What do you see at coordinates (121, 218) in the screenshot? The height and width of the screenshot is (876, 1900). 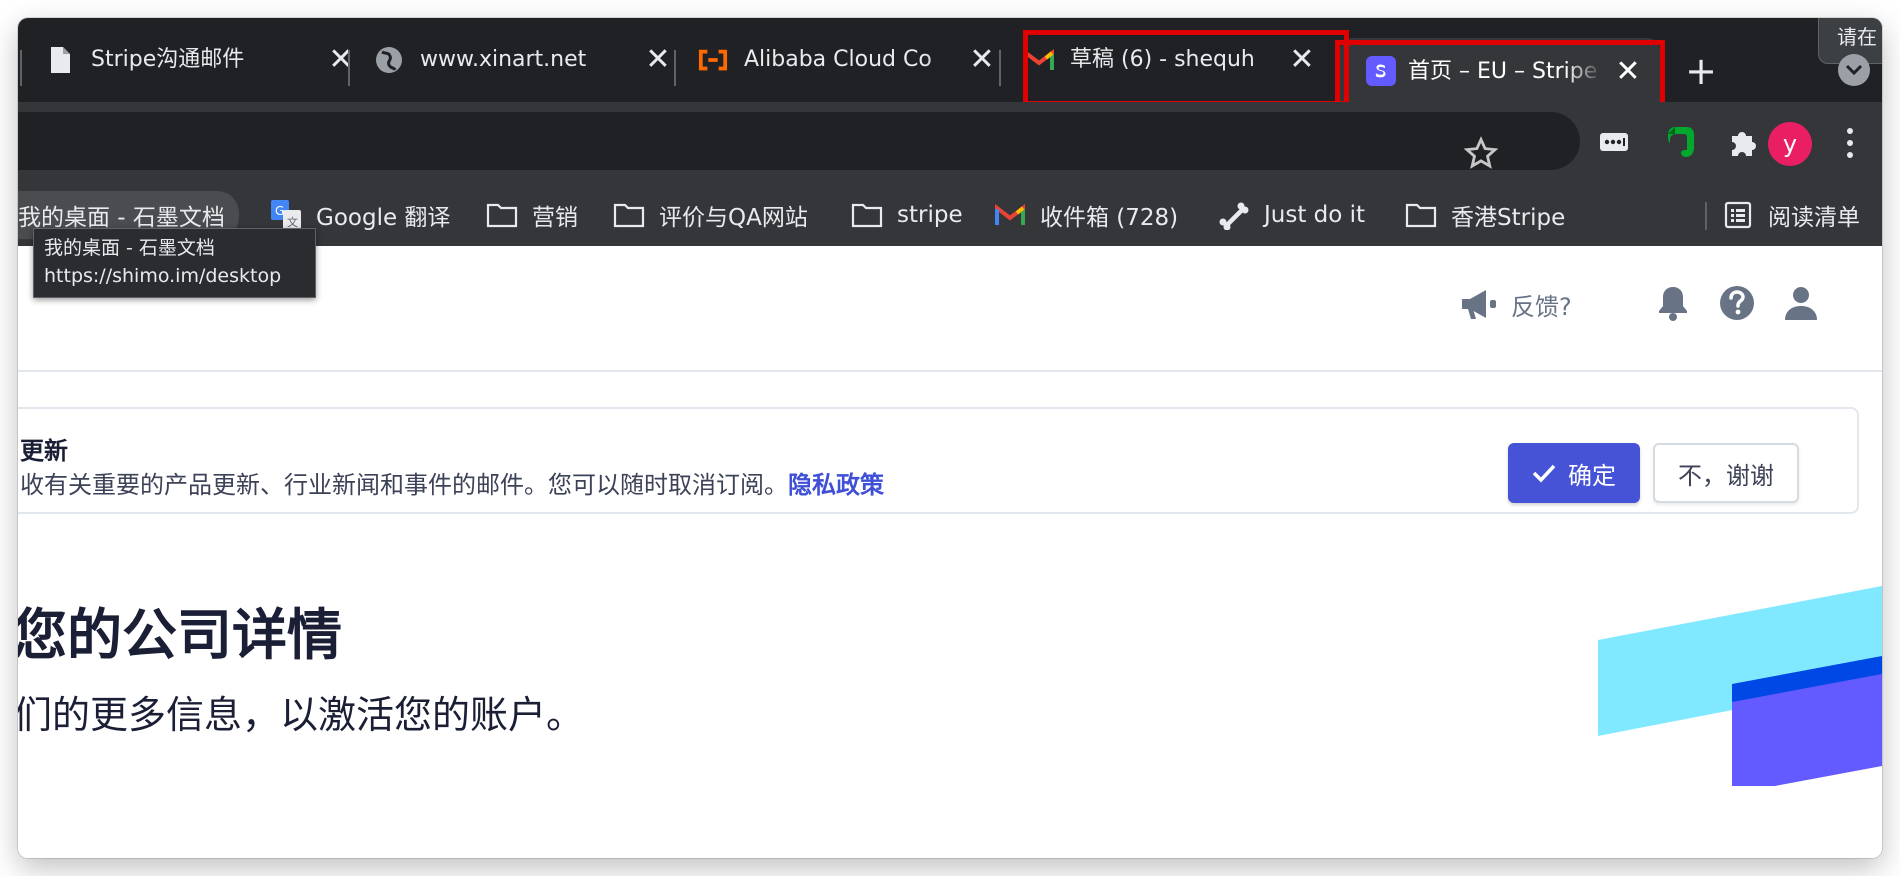 I see `bookmark-label: 我的桌面 - 石墨文档` at bounding box center [121, 218].